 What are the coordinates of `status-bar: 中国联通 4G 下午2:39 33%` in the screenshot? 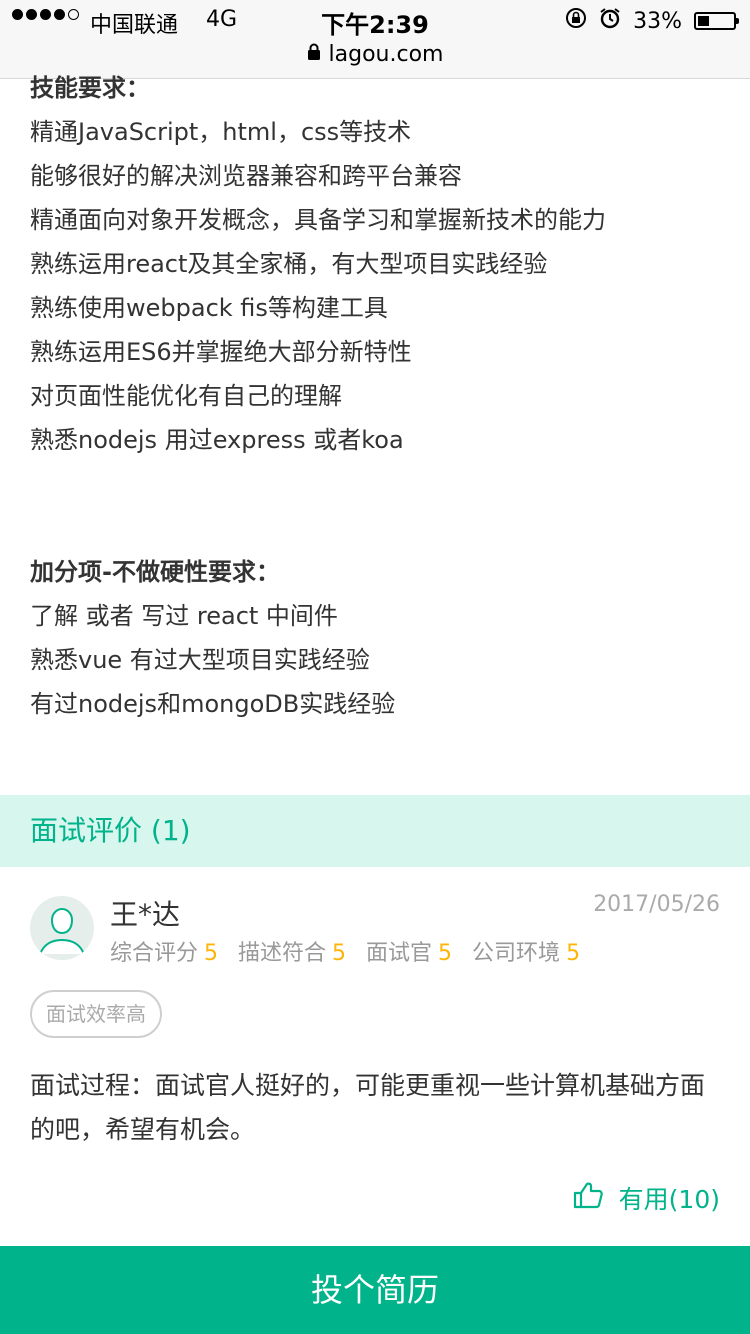 It's located at (375, 20).